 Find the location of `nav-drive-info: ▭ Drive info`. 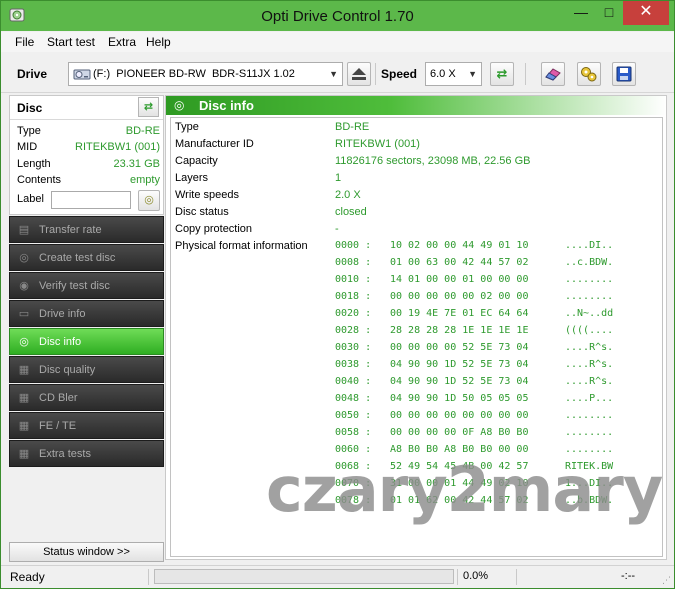

nav-drive-info: ▭ Drive info is located at coordinates (86, 313).